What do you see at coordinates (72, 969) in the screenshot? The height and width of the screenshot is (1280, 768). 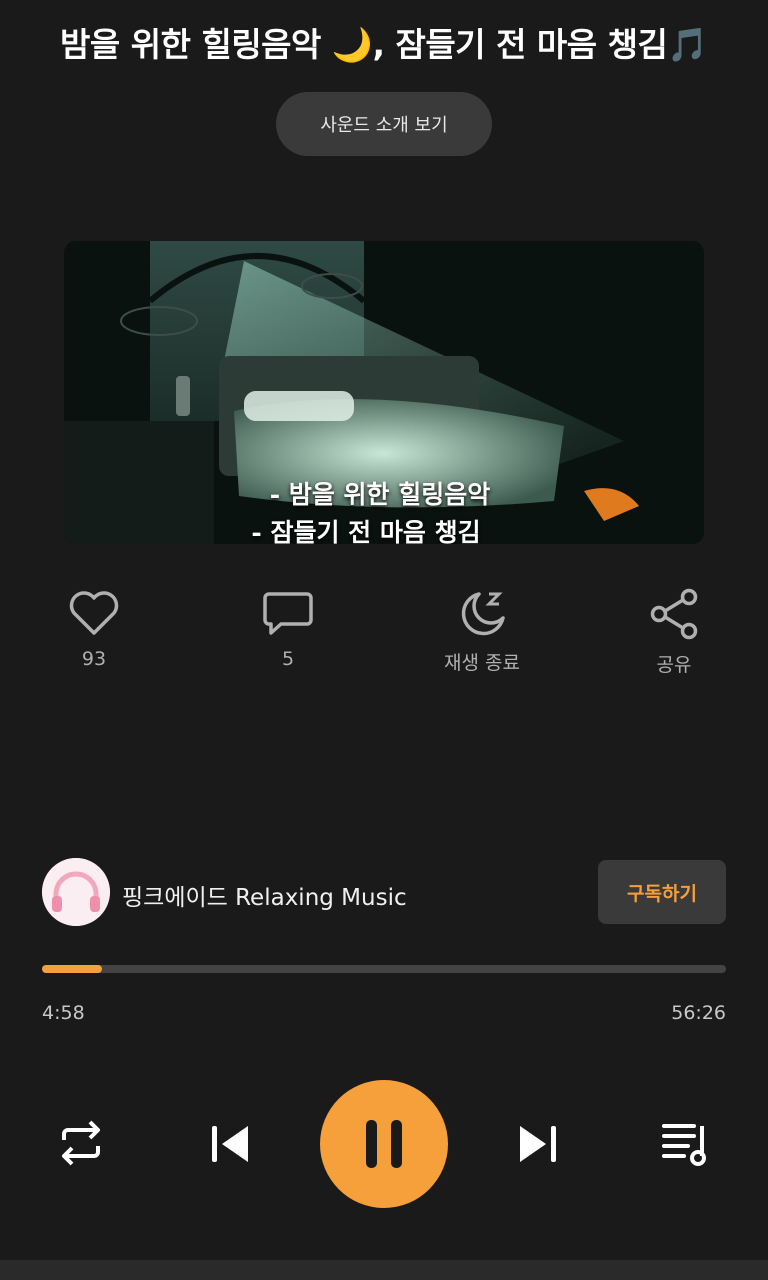 I see `progress-fill` at bounding box center [72, 969].